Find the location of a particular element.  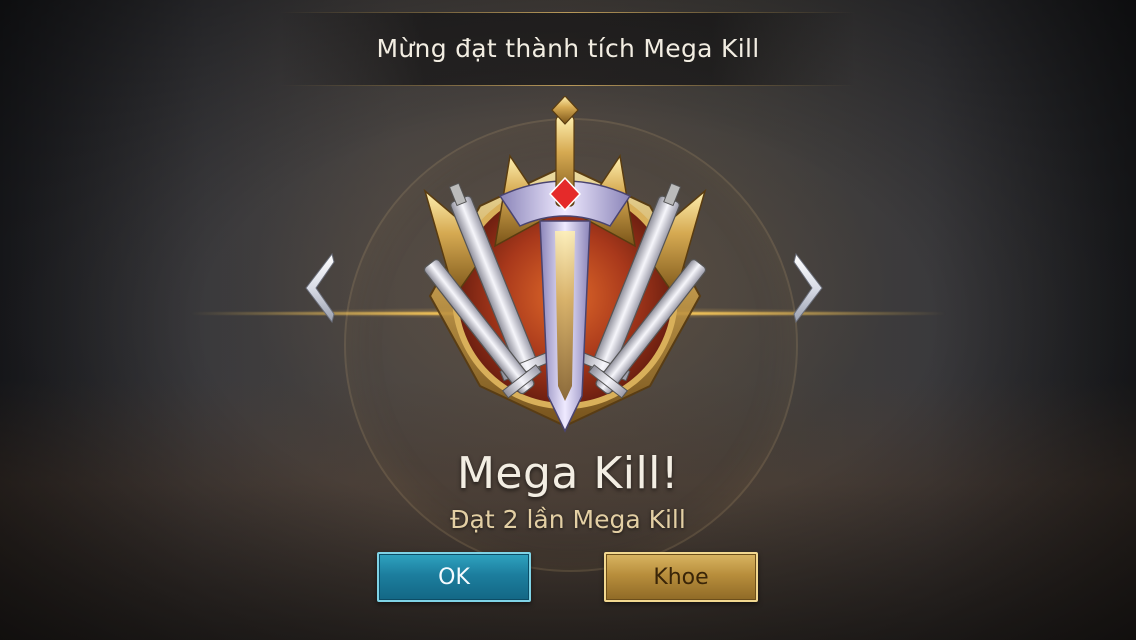

achievement-description: Đạt 2 lần Mega Kill is located at coordinates (568, 519).